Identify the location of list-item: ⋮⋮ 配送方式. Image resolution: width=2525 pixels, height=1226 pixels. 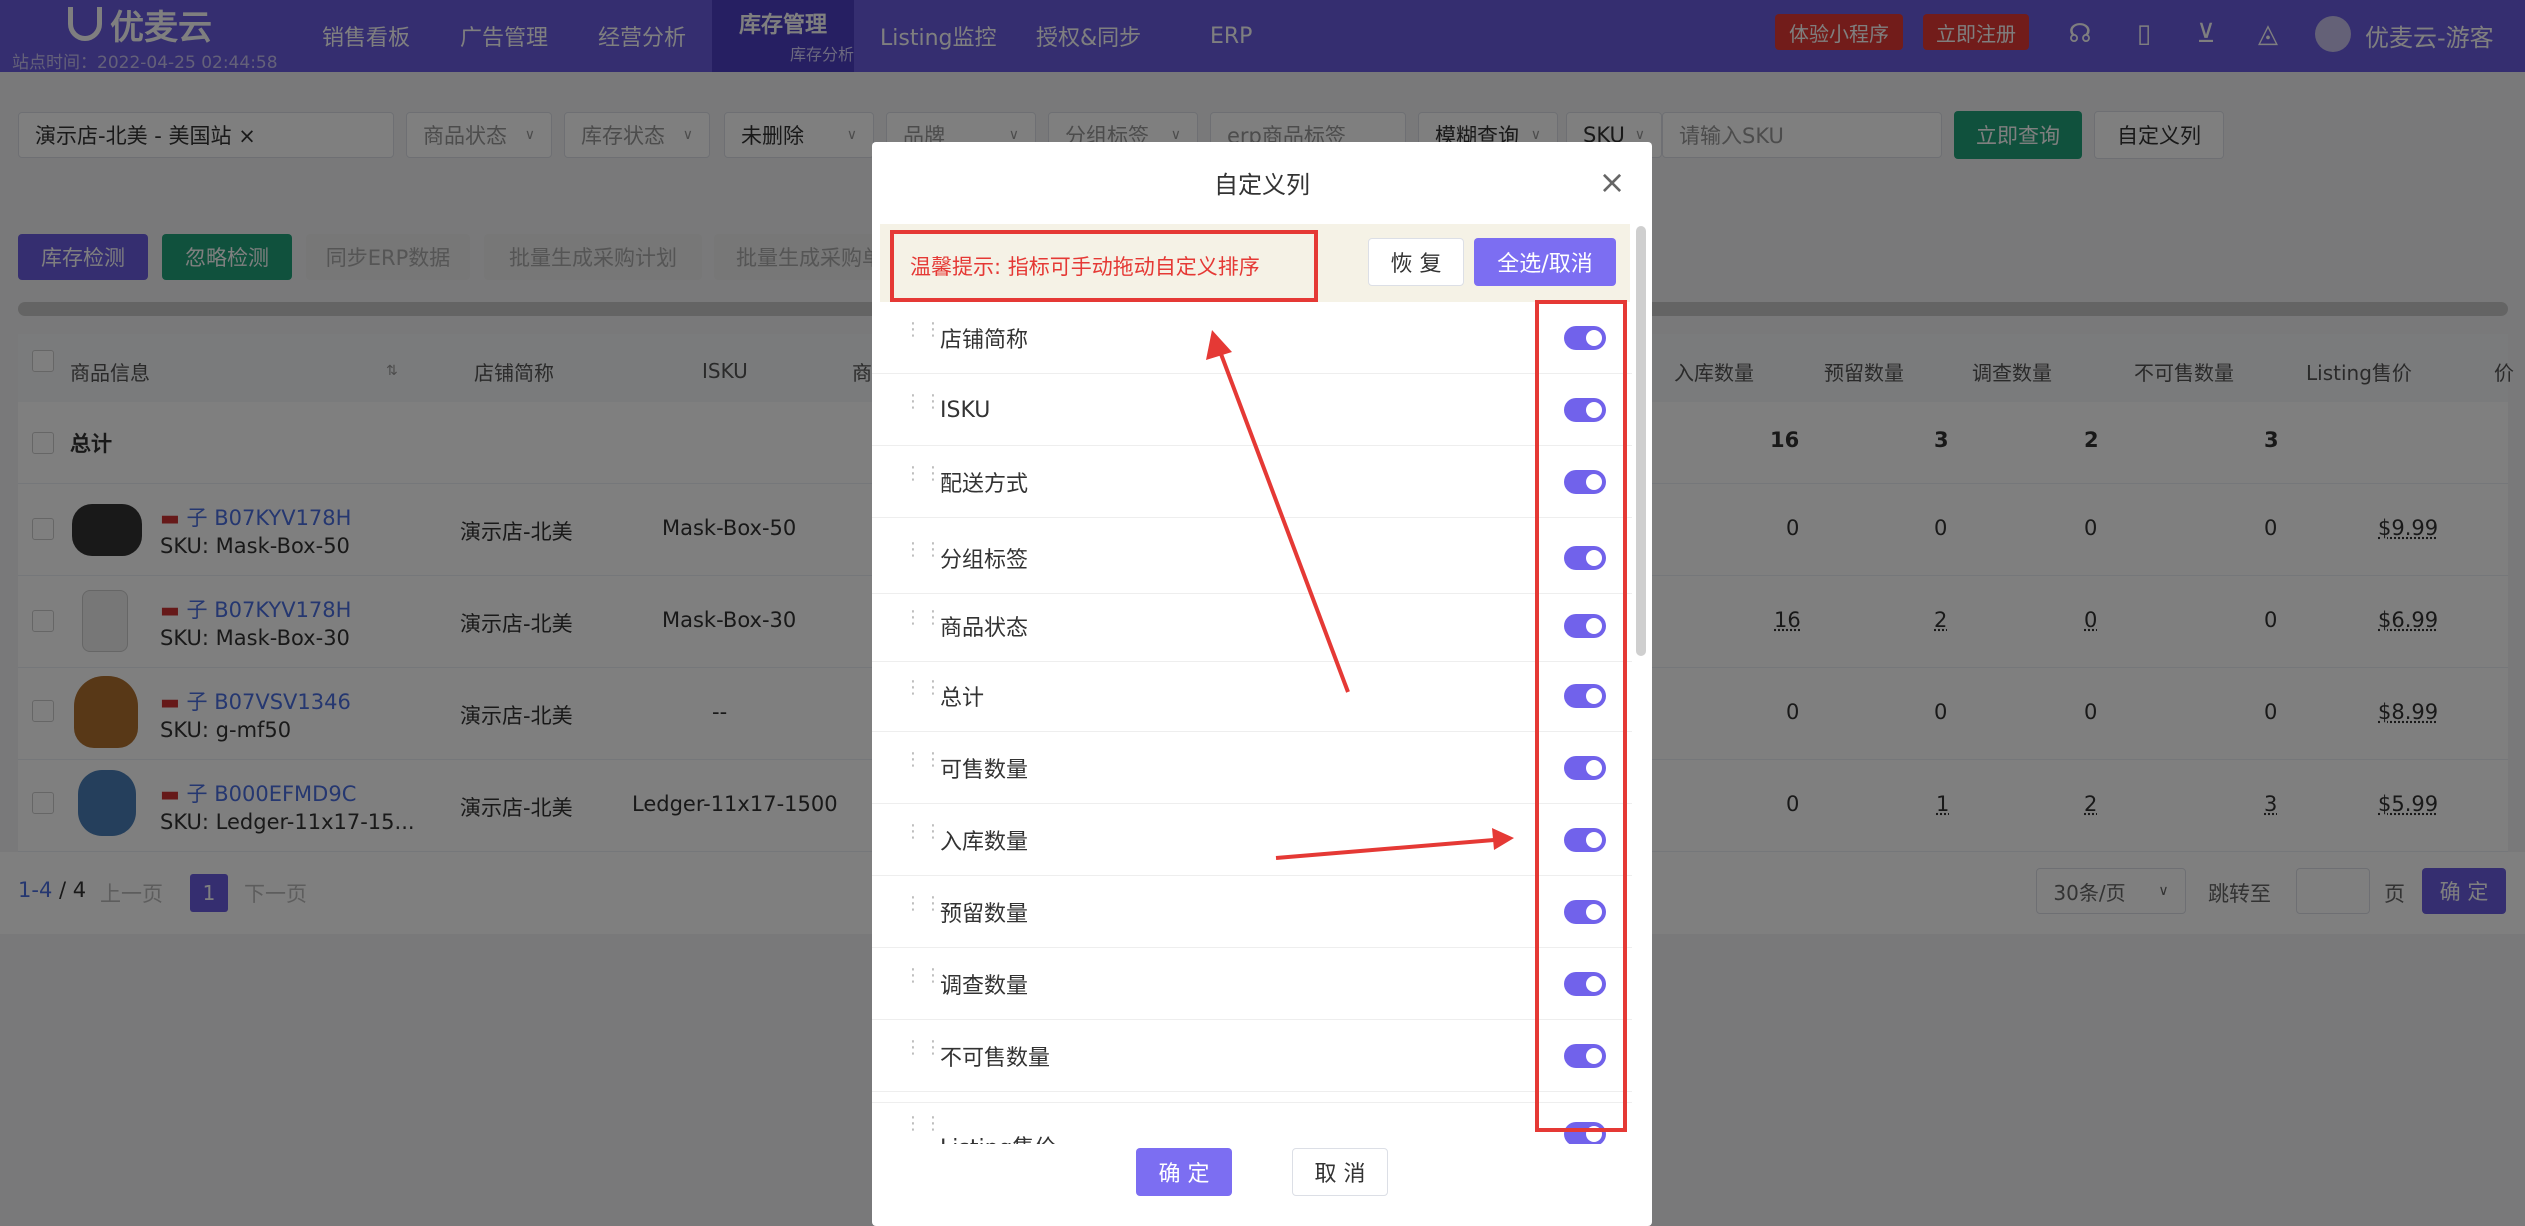
(1252, 482).